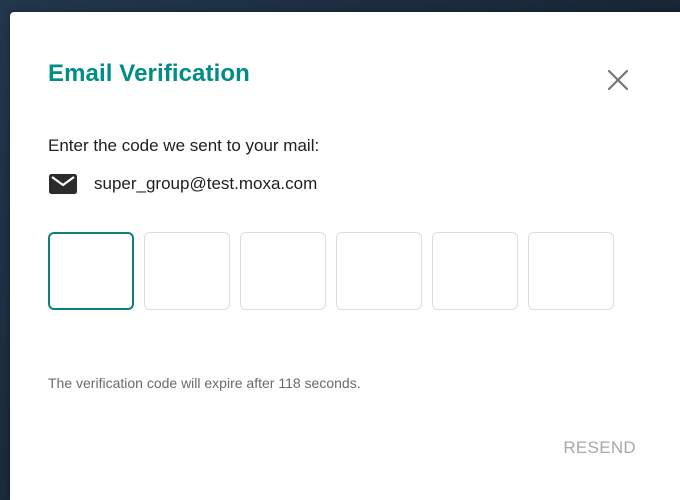 The image size is (680, 500). I want to click on expiry-prefix: The verification code will expire after, so click(163, 383).